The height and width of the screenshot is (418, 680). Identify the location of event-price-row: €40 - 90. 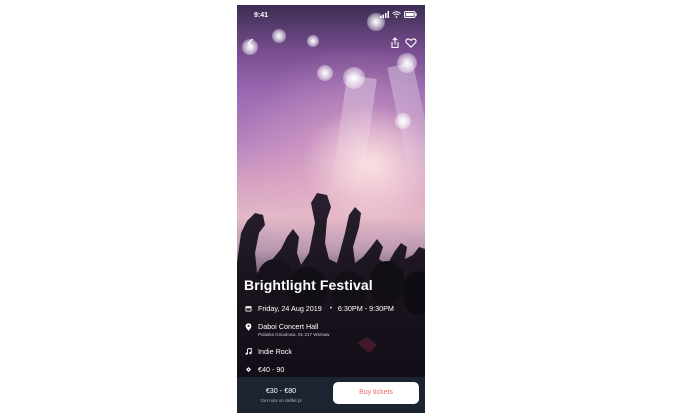
(264, 369).